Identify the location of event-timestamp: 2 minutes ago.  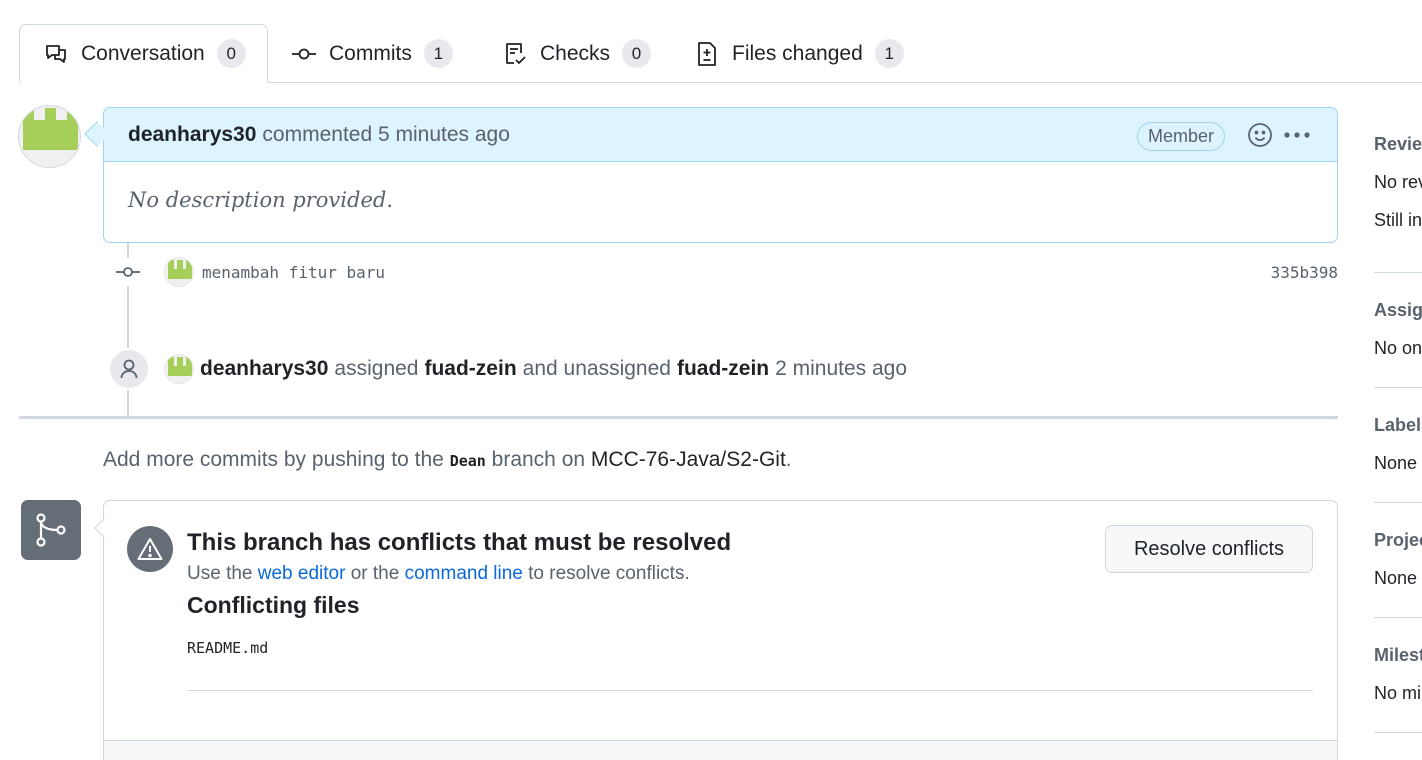
(841, 369).